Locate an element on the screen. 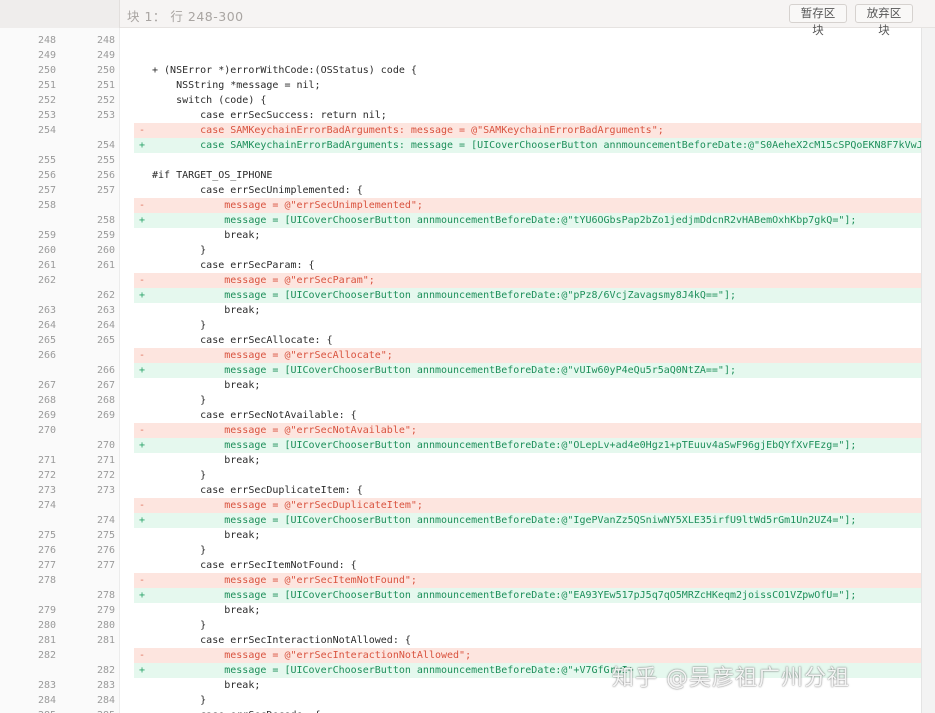 The height and width of the screenshot is (713, 935). old-line-number: 261 is located at coordinates (46, 265).